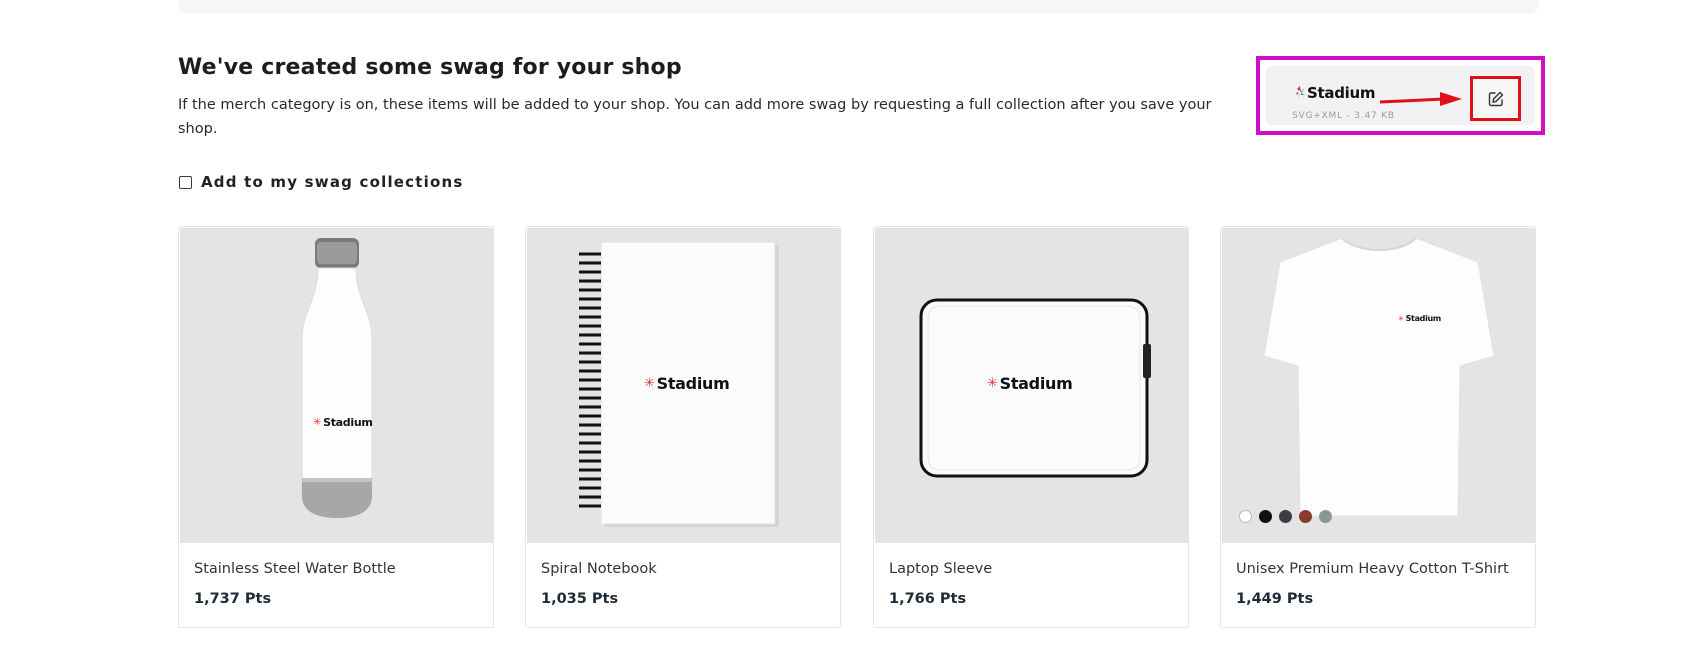 Image resolution: width=1705 pixels, height=648 pixels. What do you see at coordinates (332, 182) in the screenshot?
I see `checkbox-label: Add to my swag collections` at bounding box center [332, 182].